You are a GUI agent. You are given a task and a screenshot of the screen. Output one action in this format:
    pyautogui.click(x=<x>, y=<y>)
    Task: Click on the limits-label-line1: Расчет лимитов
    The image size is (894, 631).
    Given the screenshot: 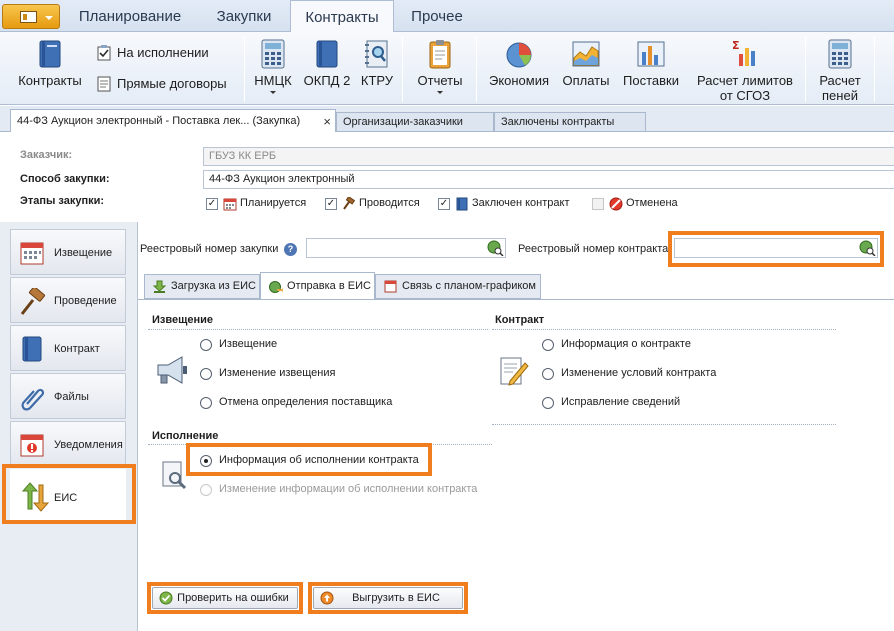 What is the action you would take?
    pyautogui.click(x=745, y=80)
    